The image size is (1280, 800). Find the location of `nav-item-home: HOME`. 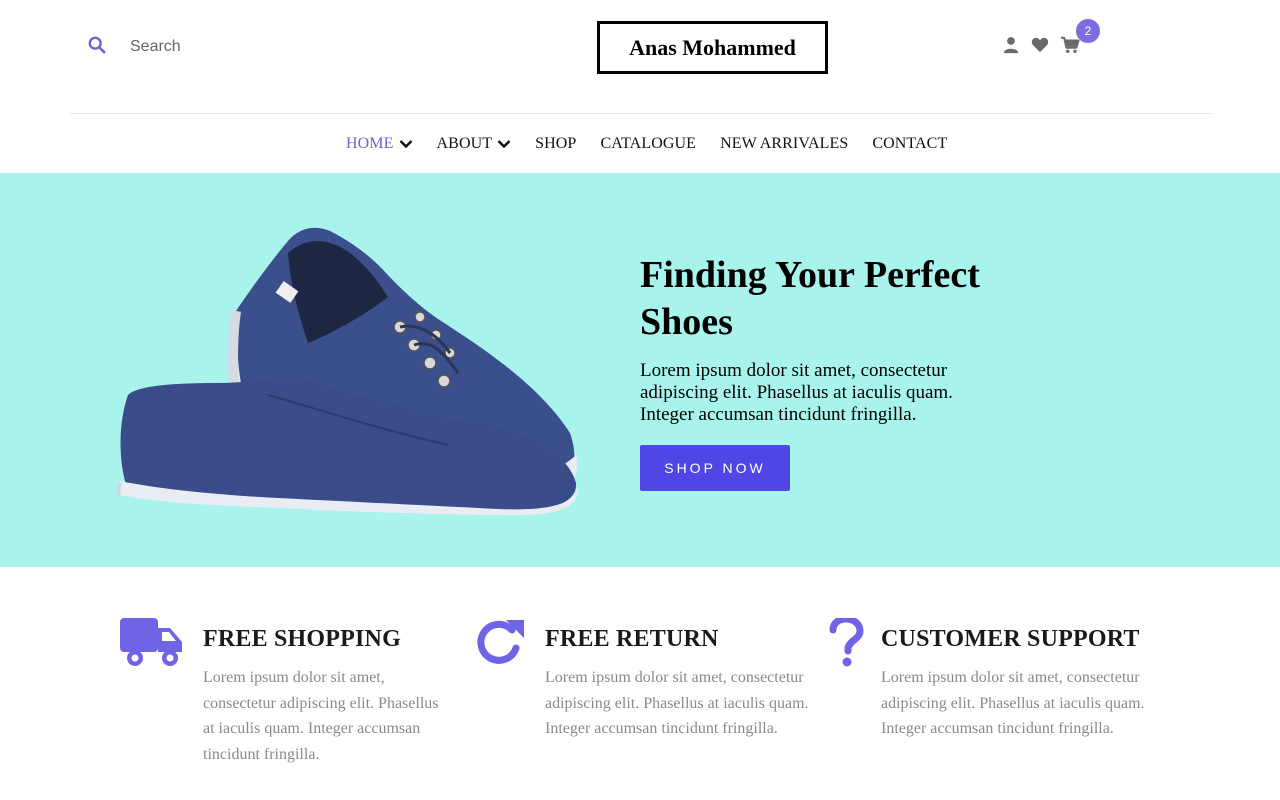

nav-item-home: HOME is located at coordinates (379, 144).